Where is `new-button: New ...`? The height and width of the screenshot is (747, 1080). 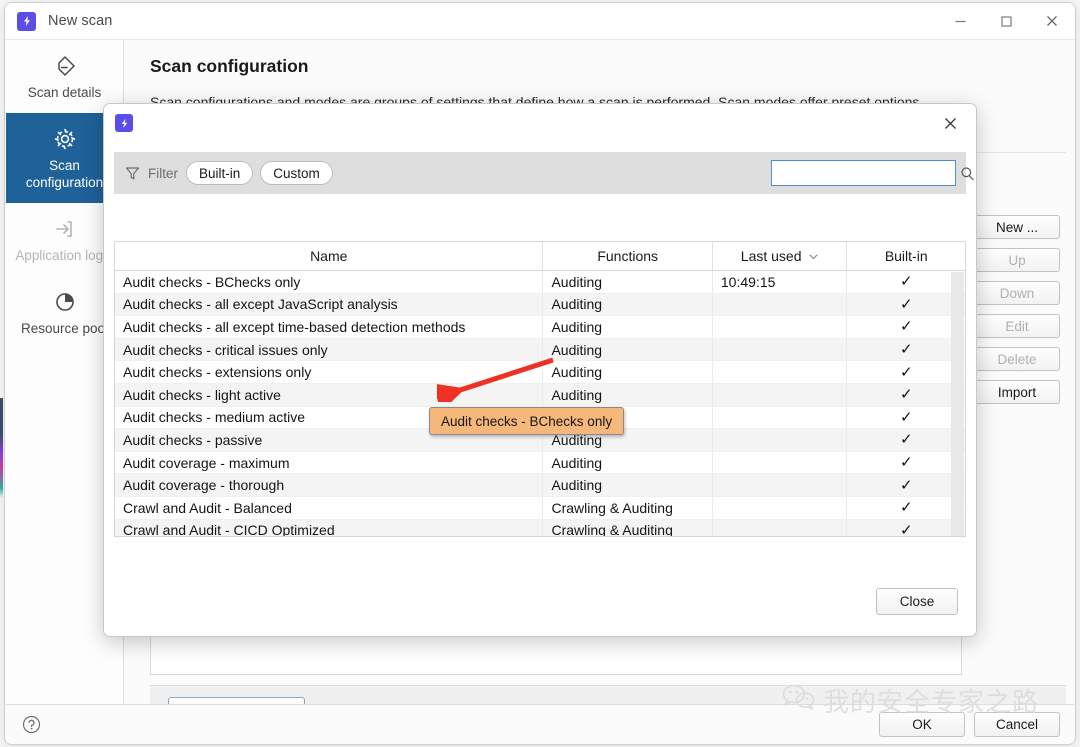 new-button: New ... is located at coordinates (1017, 227).